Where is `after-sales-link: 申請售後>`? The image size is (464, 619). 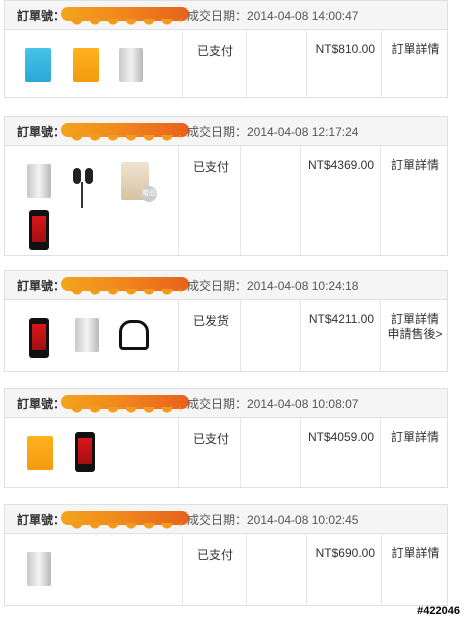
after-sales-link: 申請售後> is located at coordinates (415, 334).